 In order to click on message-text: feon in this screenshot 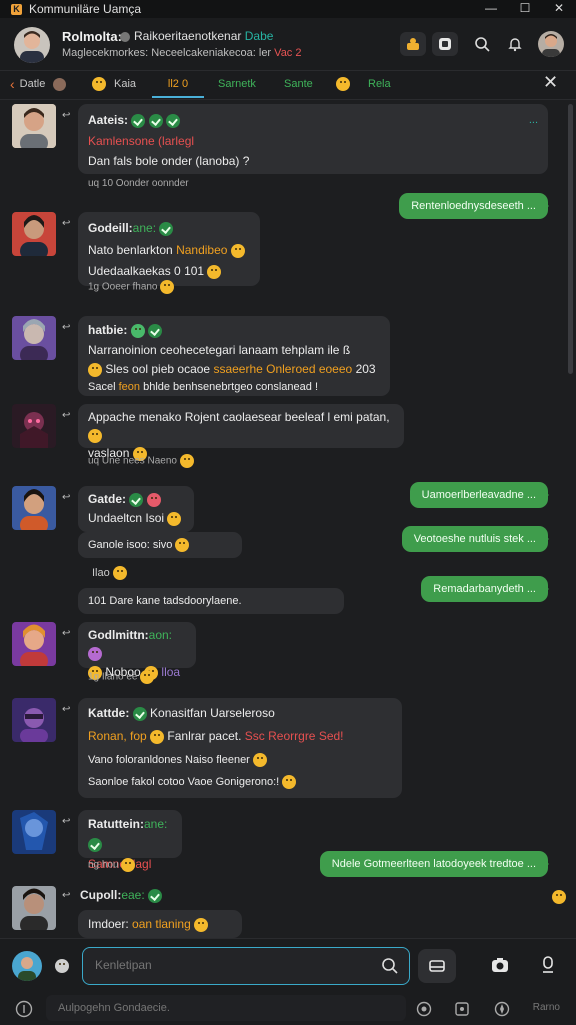, I will do `click(129, 387)`.